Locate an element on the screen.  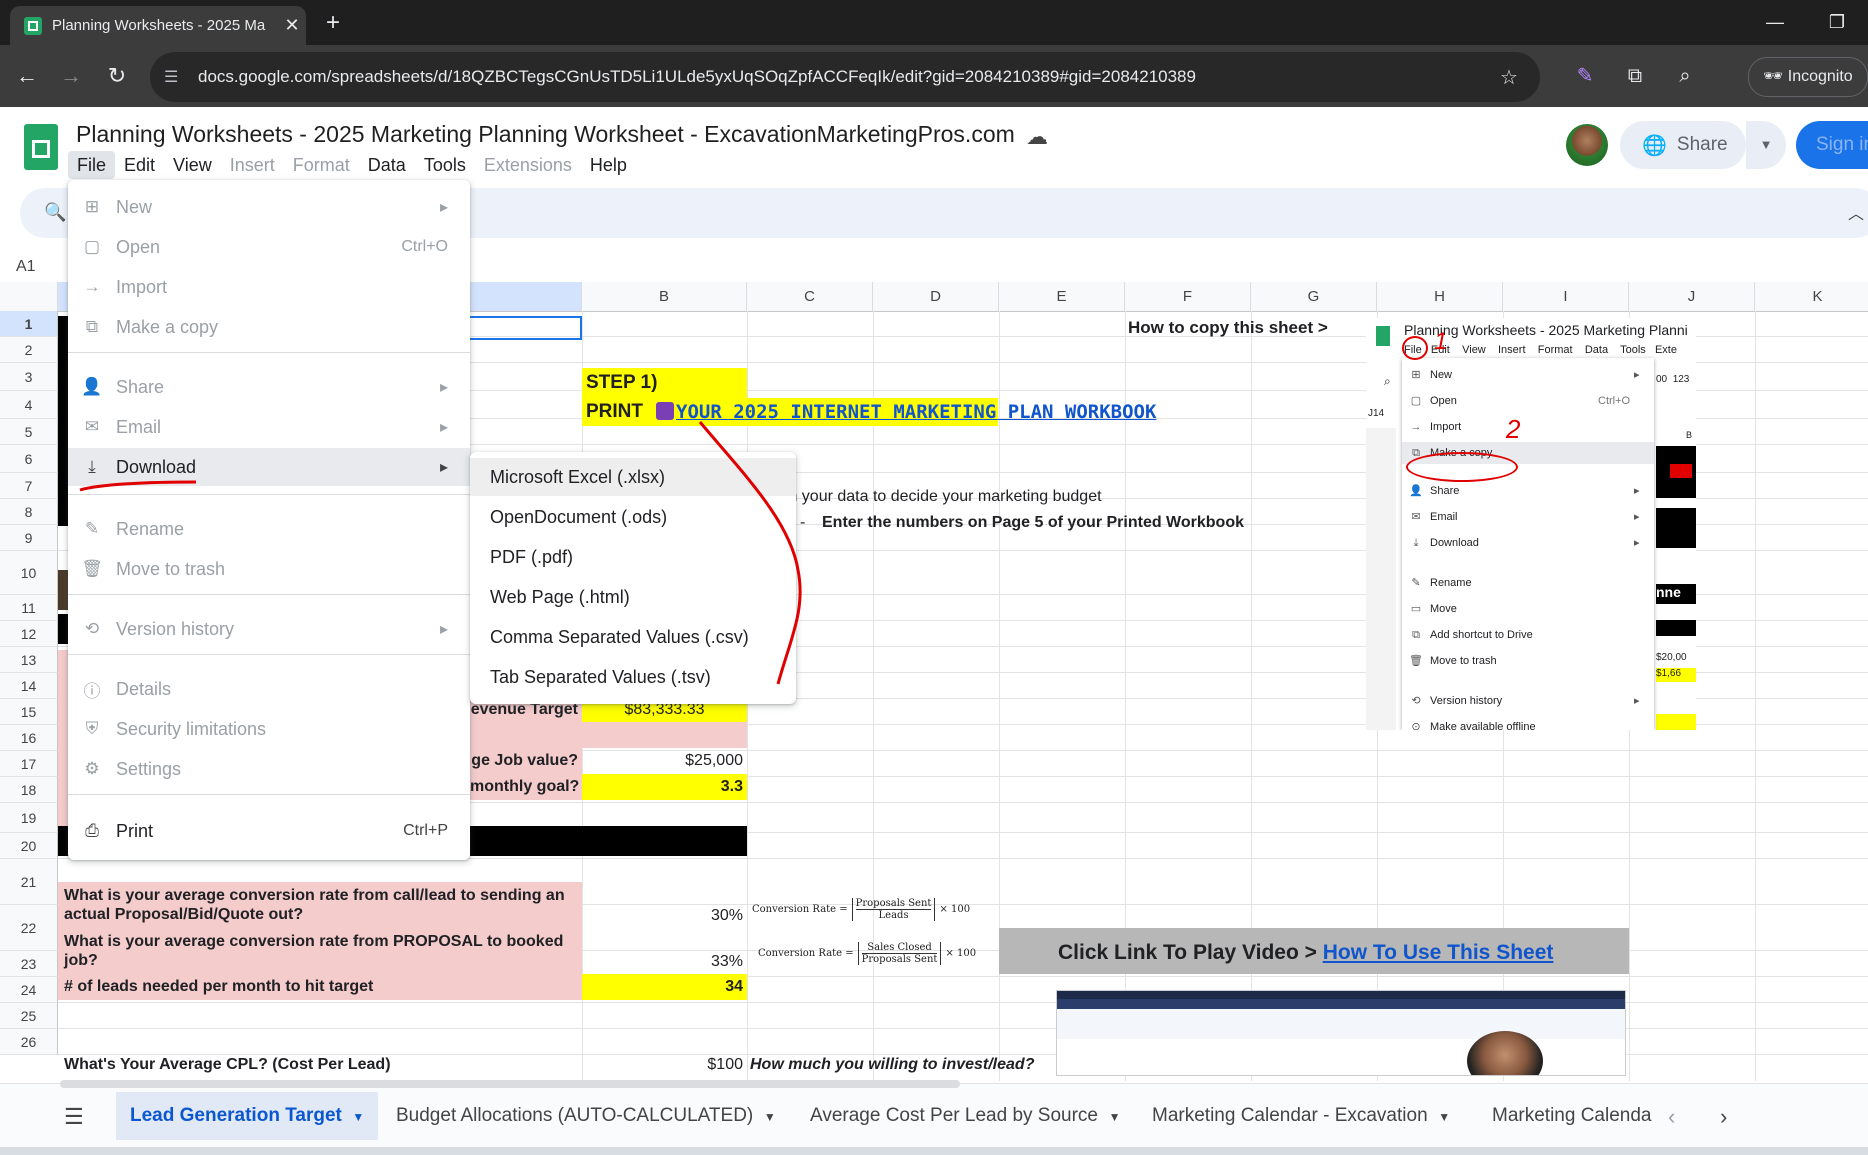
name-box: A1 is located at coordinates (26, 267).